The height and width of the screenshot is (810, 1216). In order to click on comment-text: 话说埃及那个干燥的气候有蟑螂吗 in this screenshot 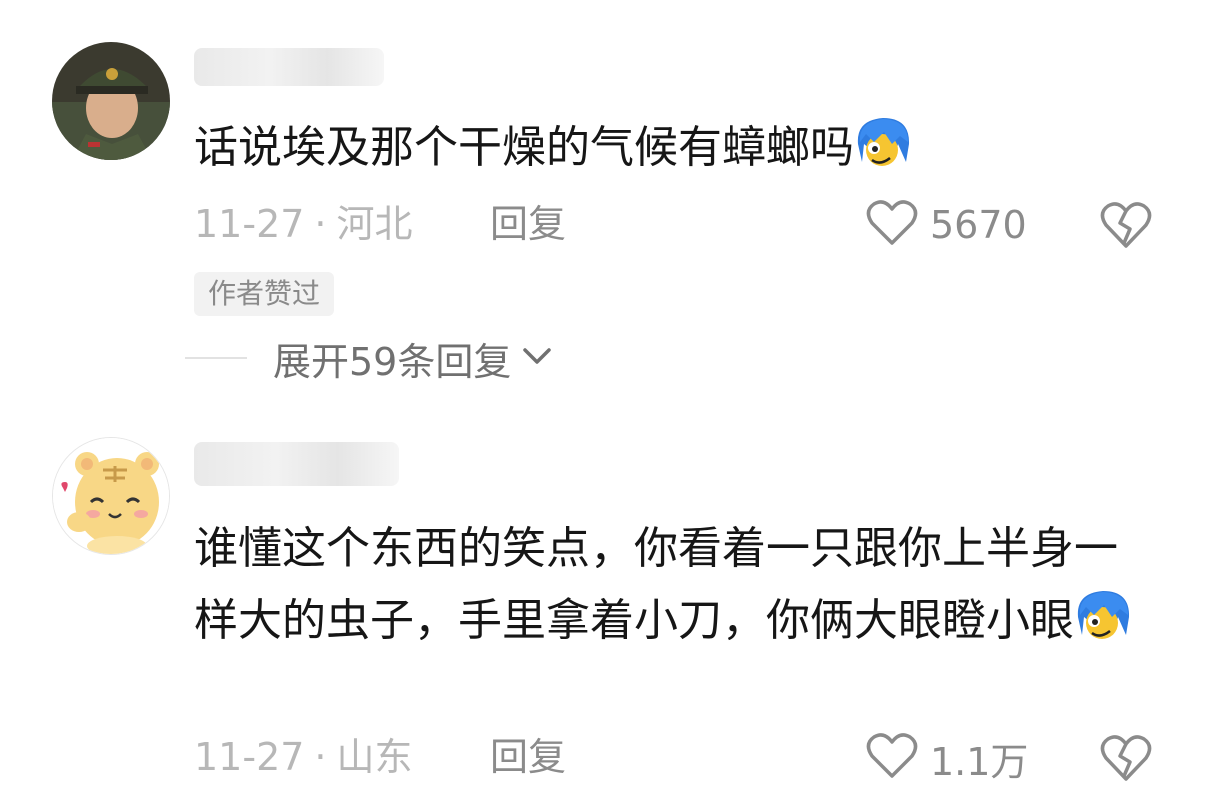, I will do `click(675, 148)`.